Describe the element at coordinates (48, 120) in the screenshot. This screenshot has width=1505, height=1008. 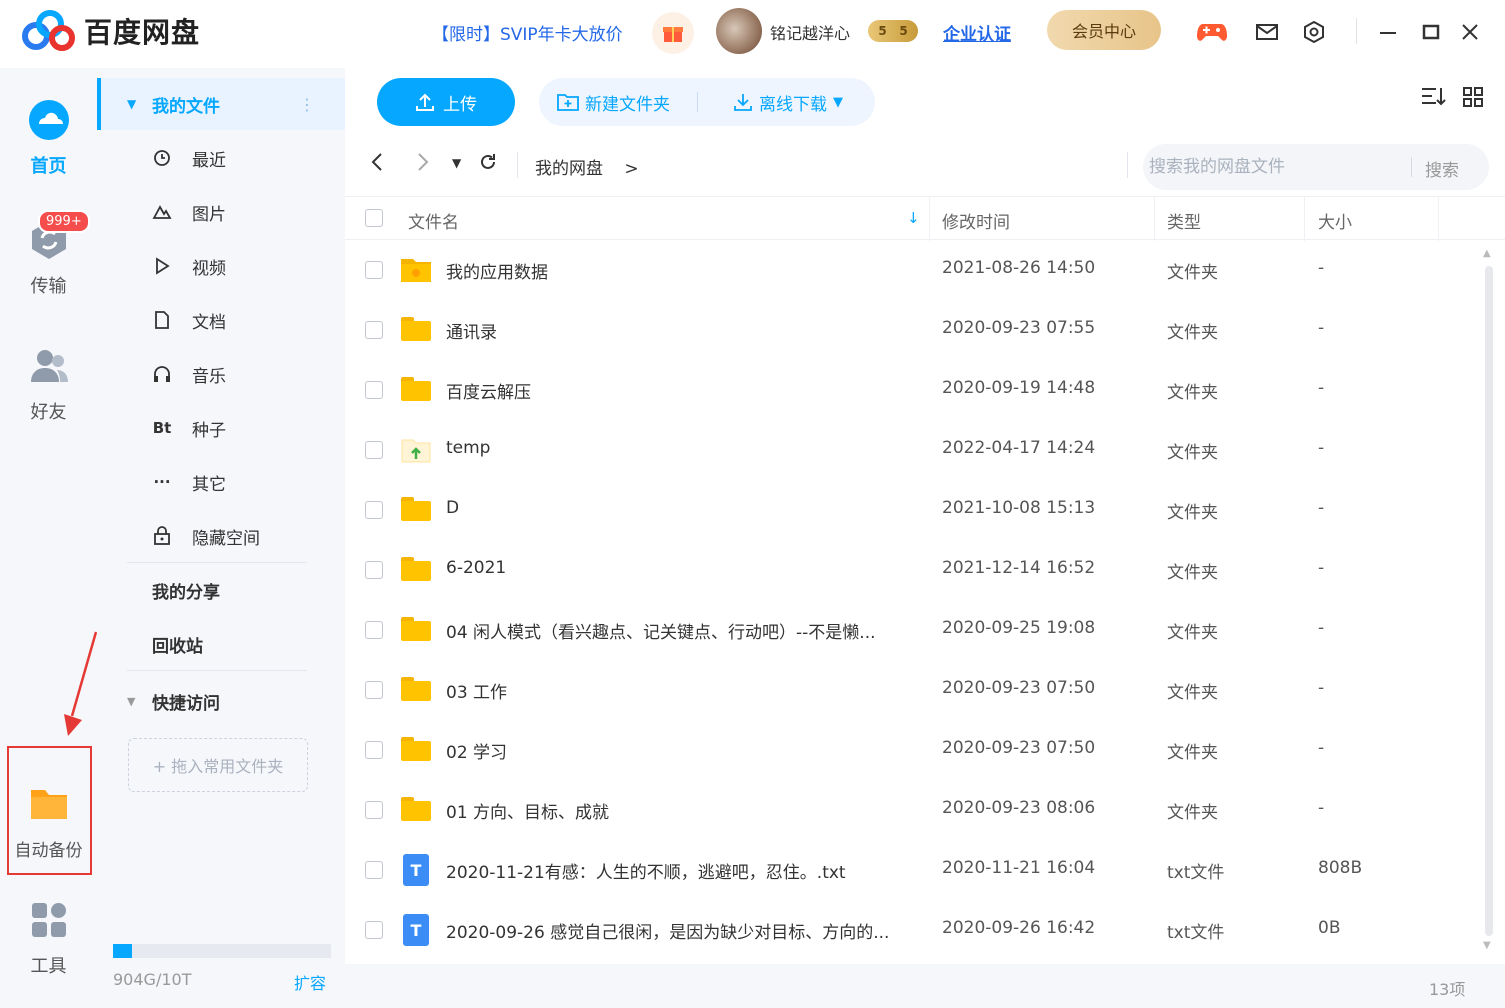
I see `cloud-home-icon` at that location.